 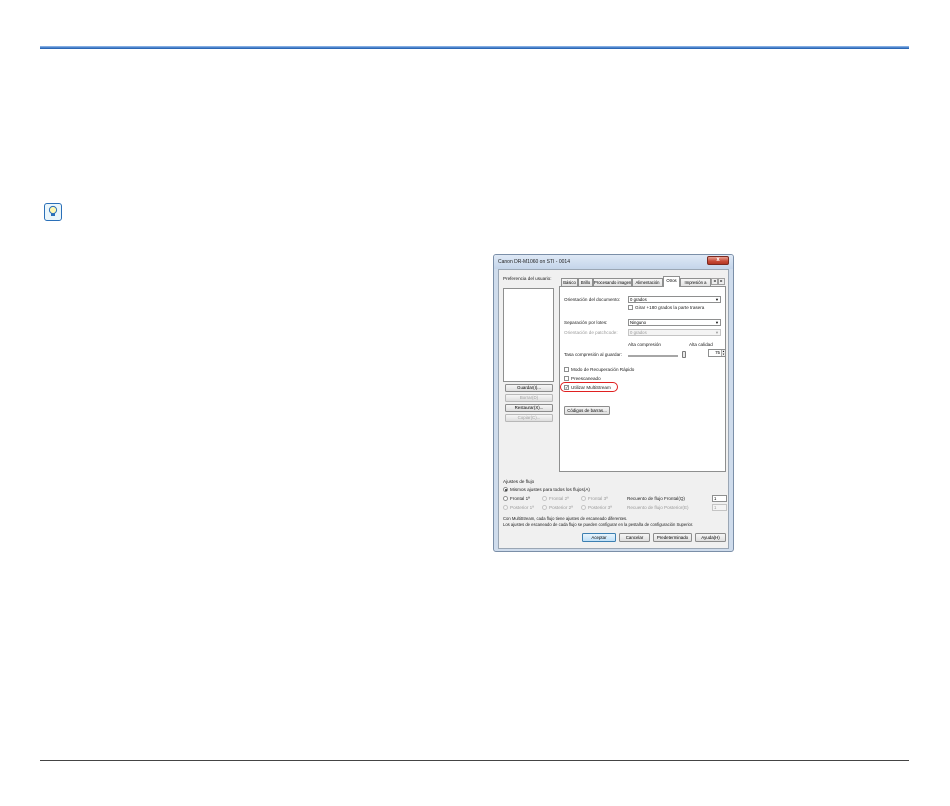 I want to click on separation-select: Ninguno ▼, so click(x=674, y=322).